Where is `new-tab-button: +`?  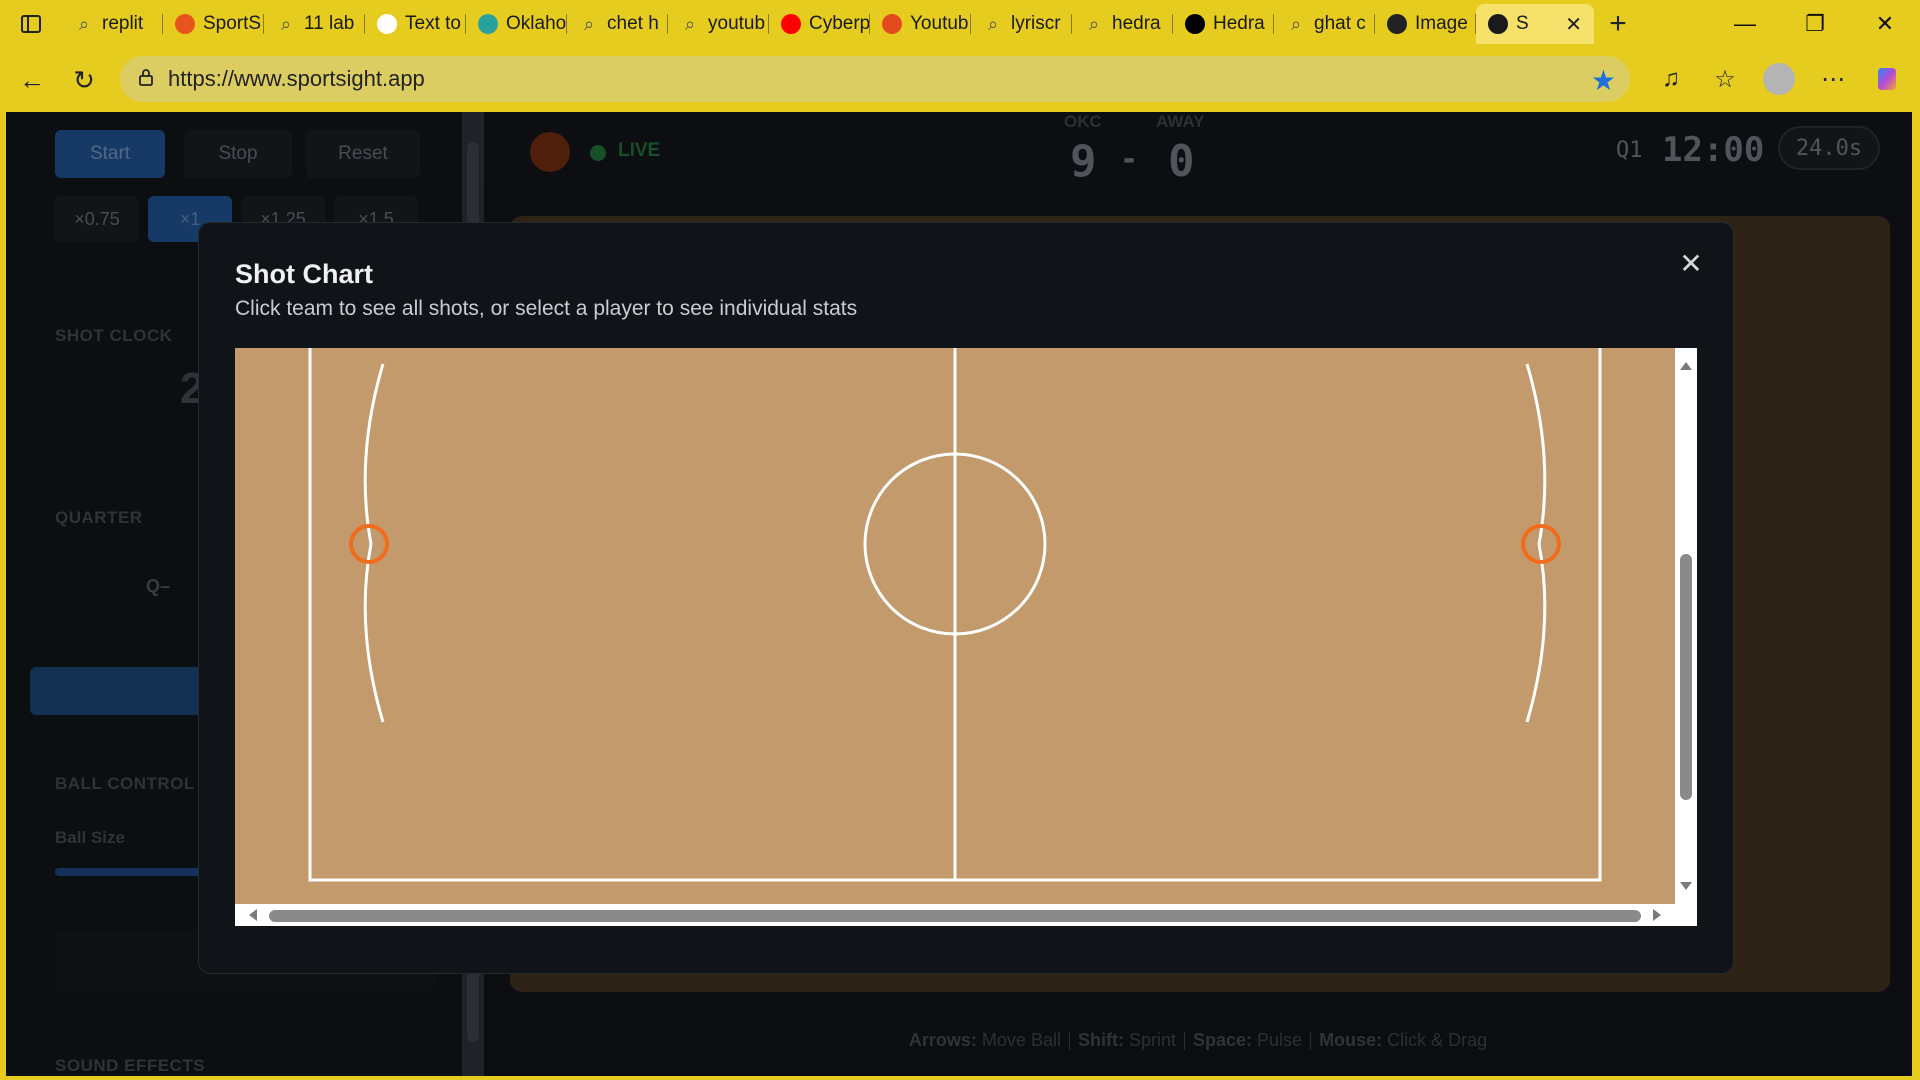
new-tab-button: + is located at coordinates (1618, 24).